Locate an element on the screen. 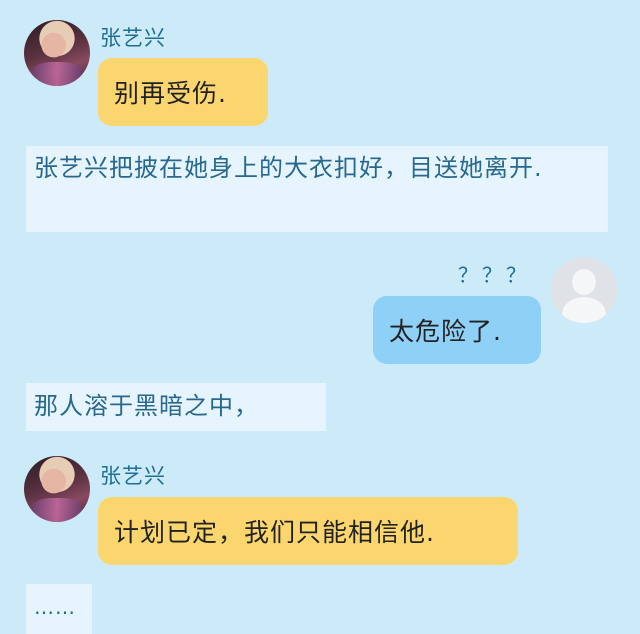 This screenshot has height=634, width=640. default-avatar-icon is located at coordinates (584, 290).